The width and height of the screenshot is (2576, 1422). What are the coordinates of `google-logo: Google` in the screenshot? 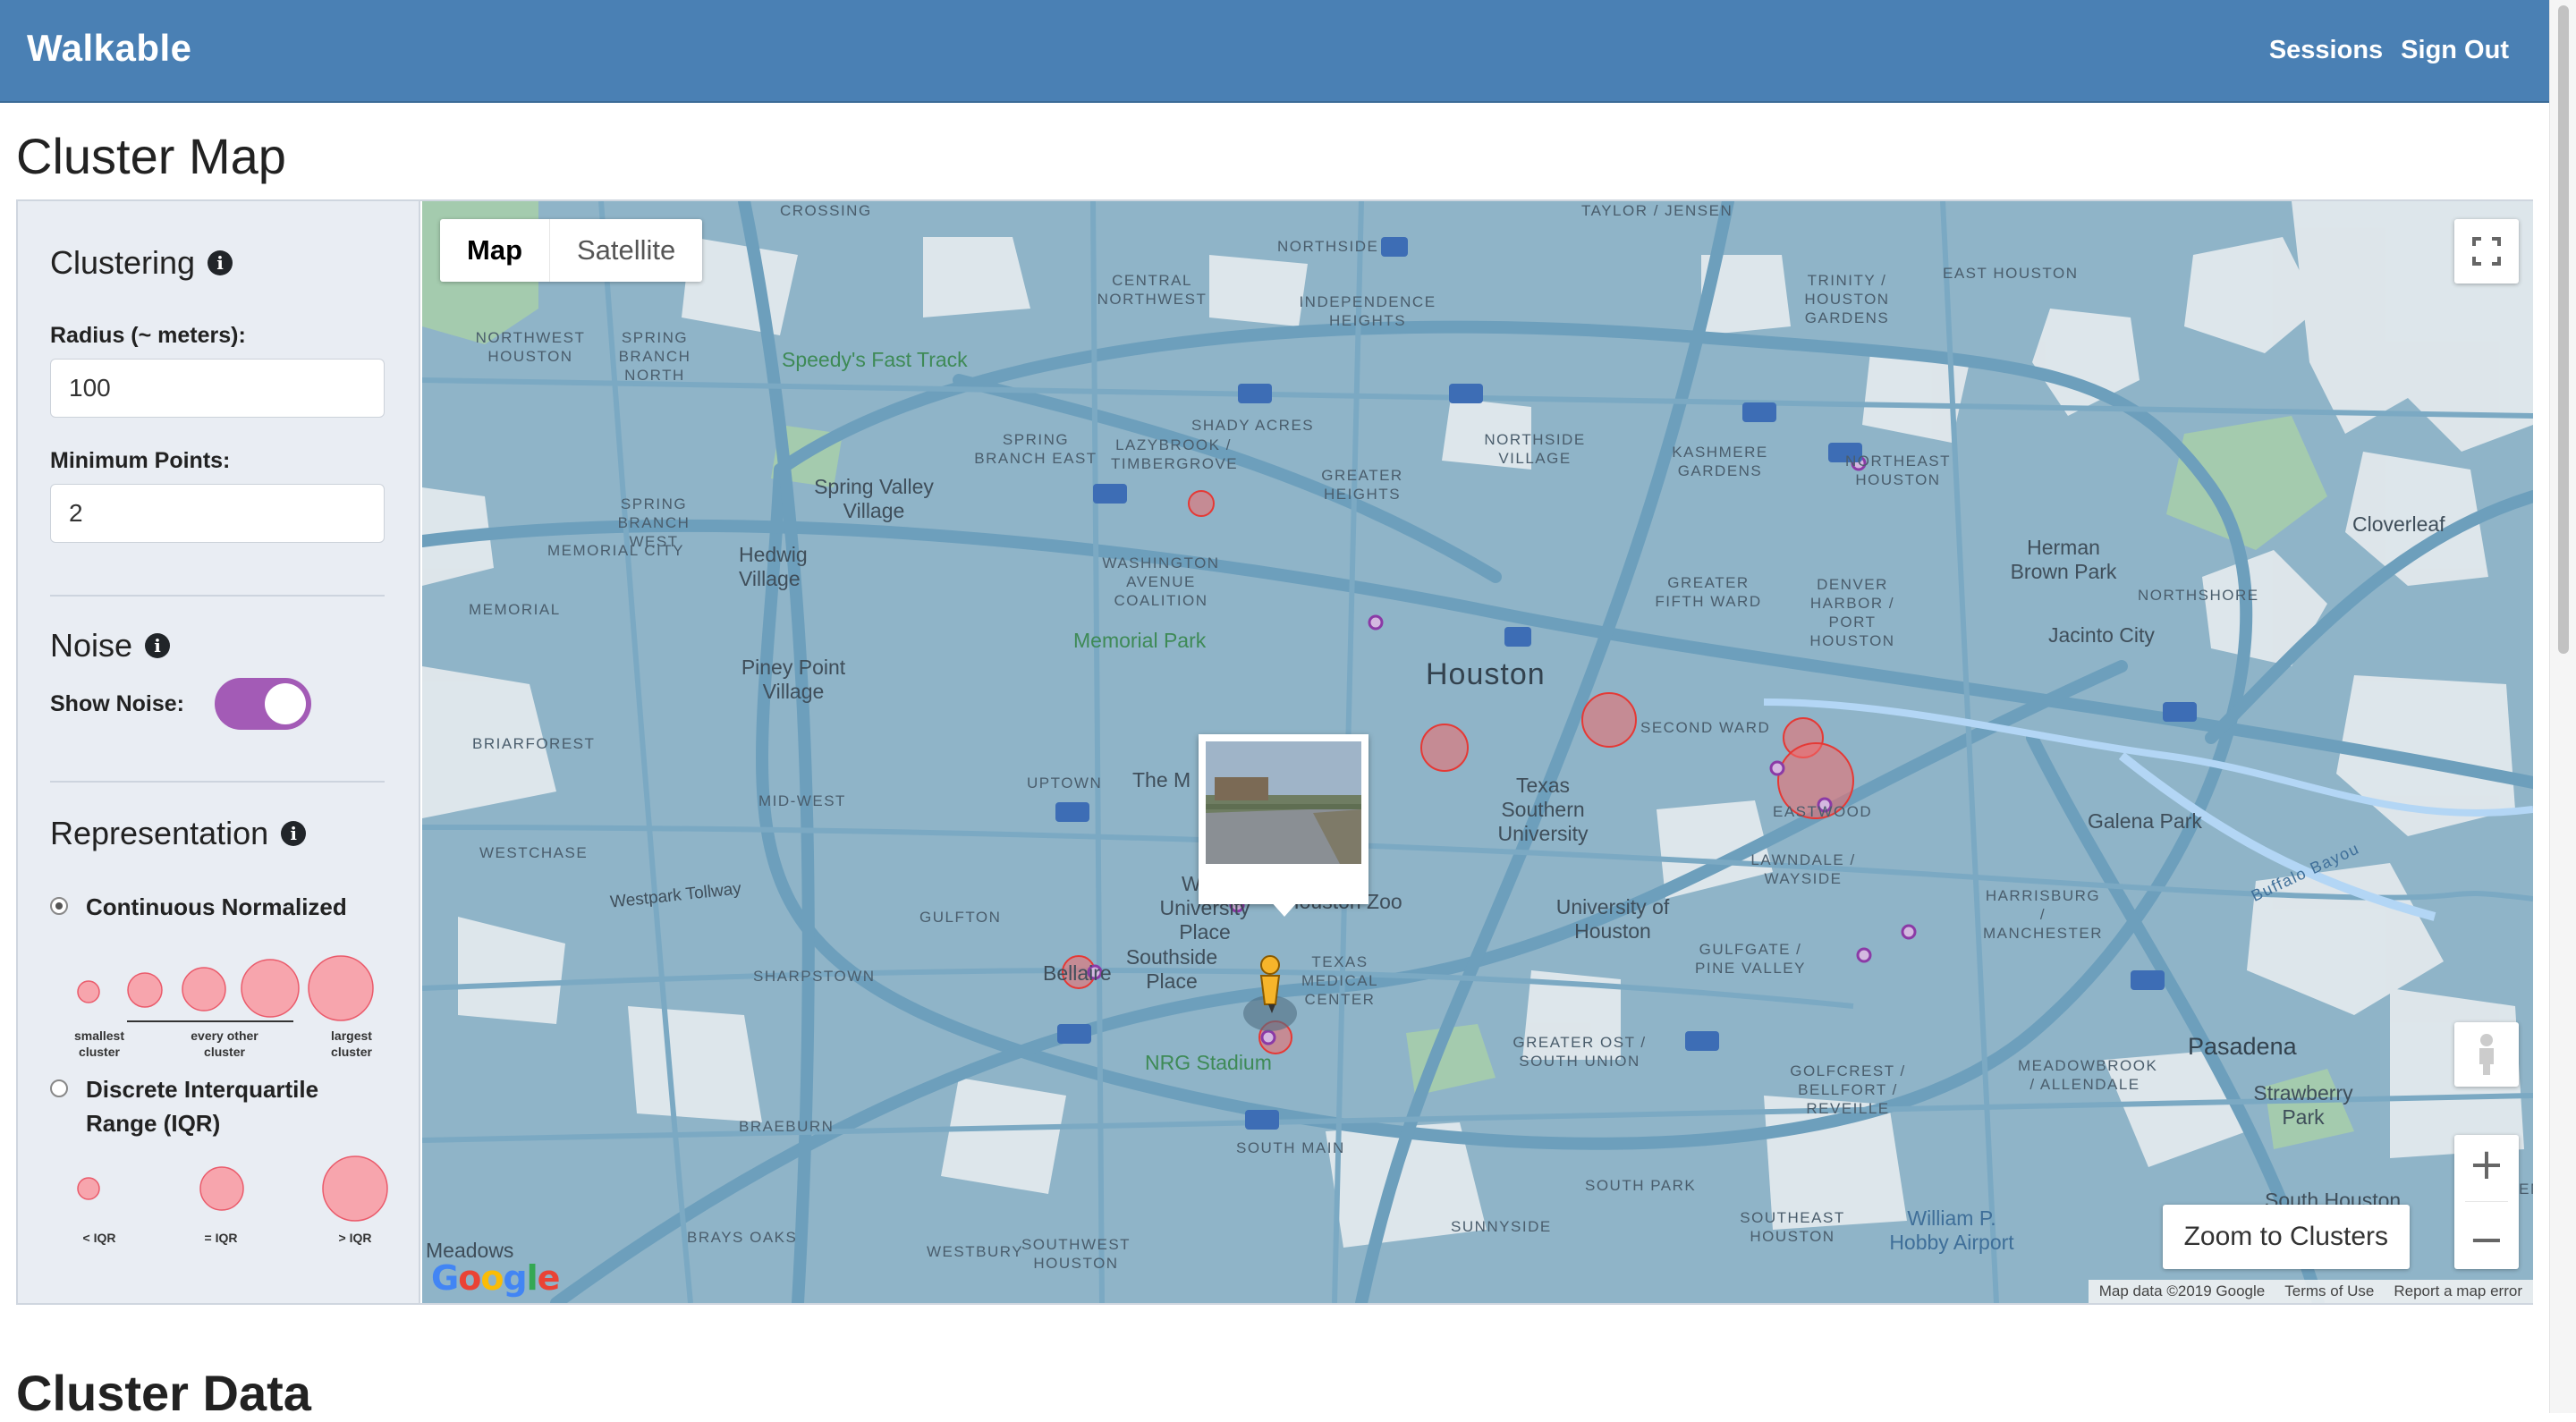 It's located at (495, 1278).